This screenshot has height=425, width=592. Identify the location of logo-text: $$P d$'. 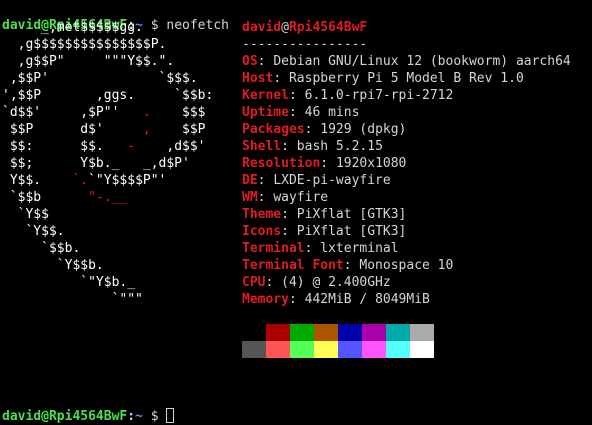
(72, 129).